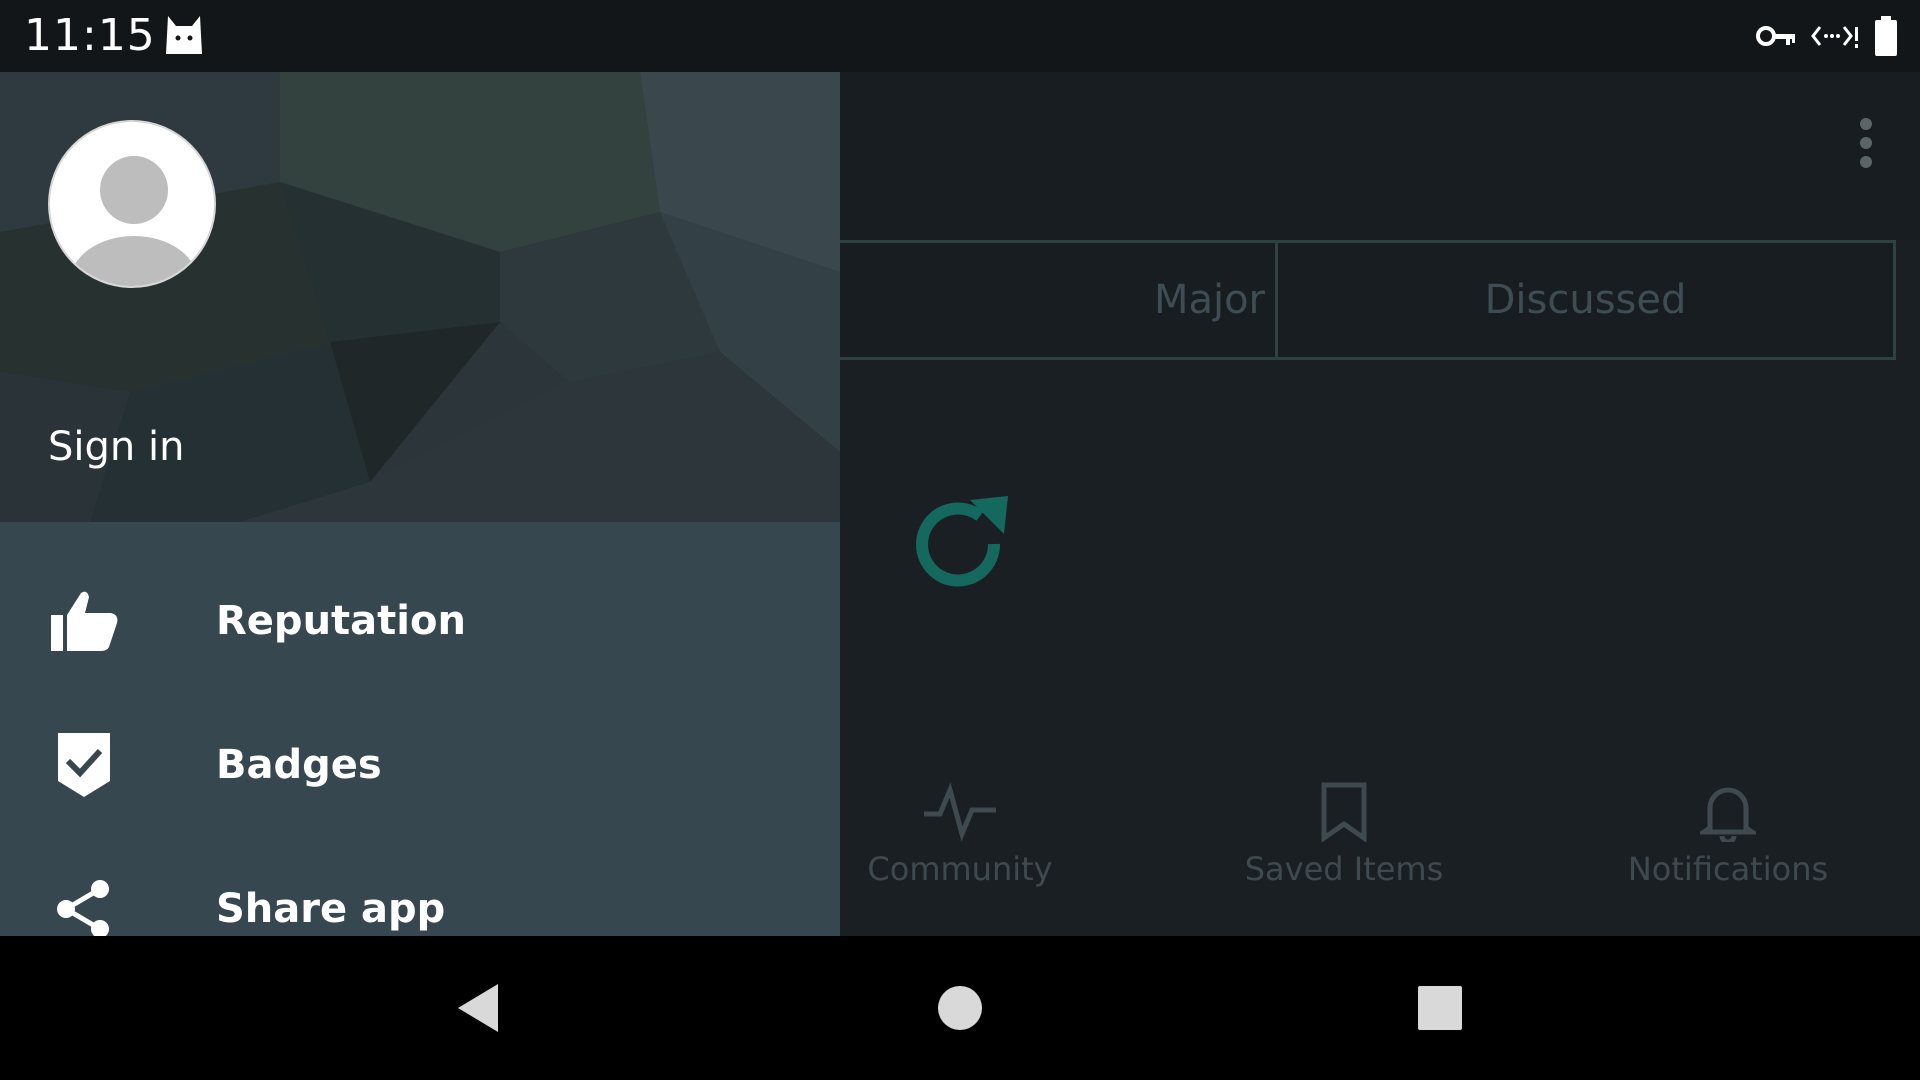 This screenshot has width=1920, height=1080. I want to click on tab-major: Major, so click(1025, 300).